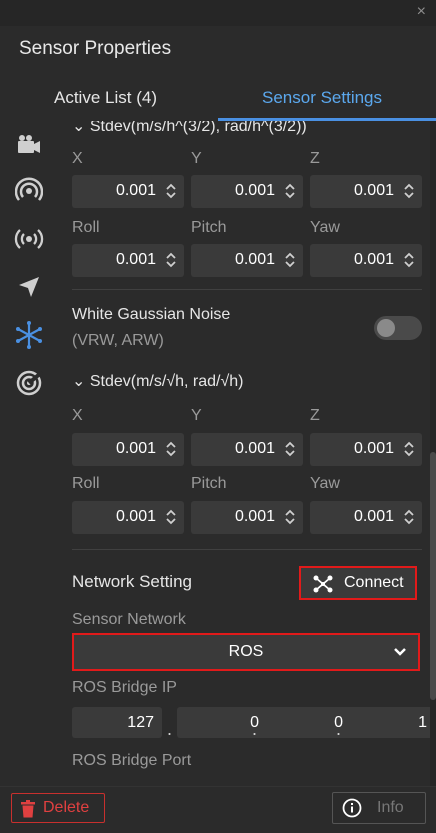 The image size is (436, 833). Describe the element at coordinates (422, 722) in the screenshot. I see `ip-octet-value: 1` at that location.